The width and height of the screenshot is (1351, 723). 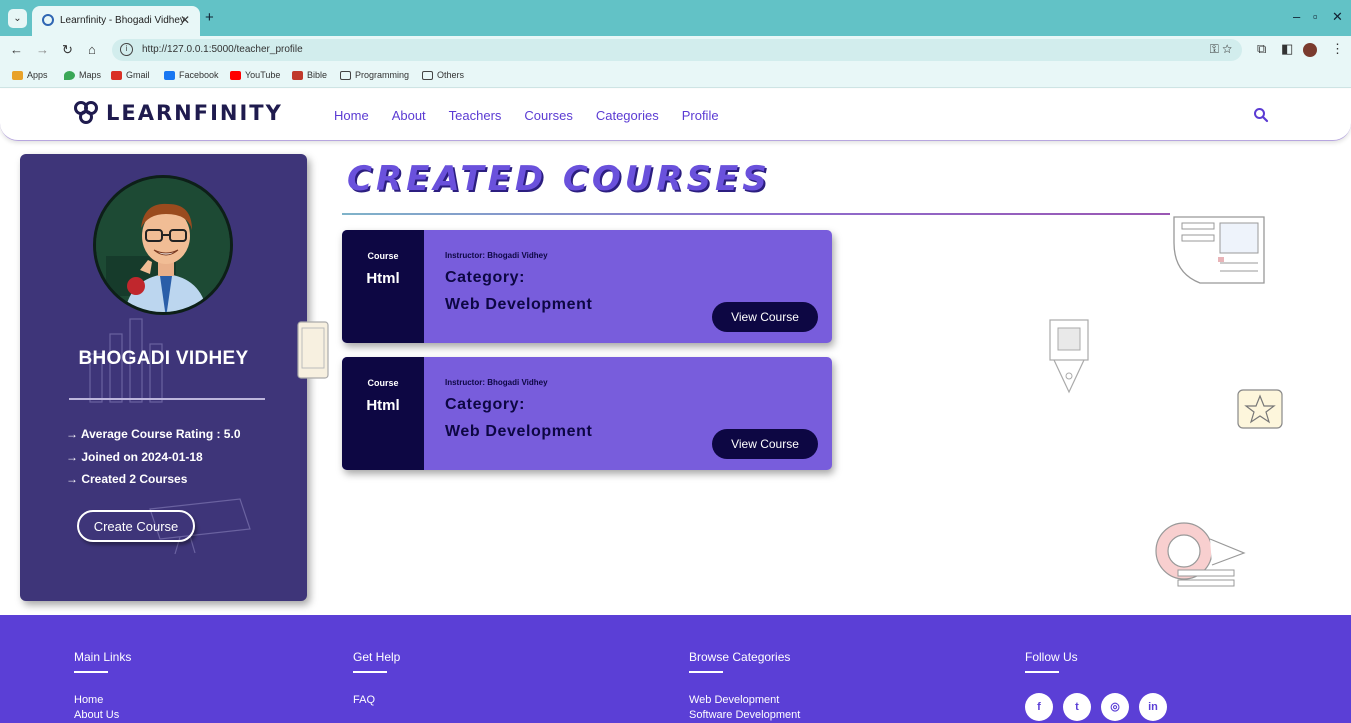 What do you see at coordinates (17, 75) in the screenshot?
I see `apps-grid-icon` at bounding box center [17, 75].